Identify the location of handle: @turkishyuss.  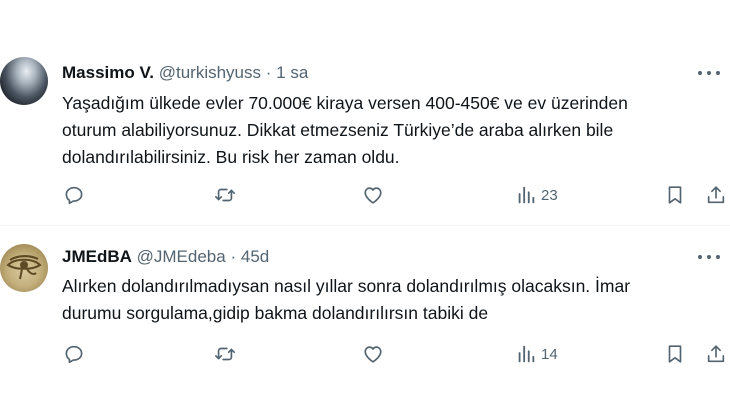
(210, 72).